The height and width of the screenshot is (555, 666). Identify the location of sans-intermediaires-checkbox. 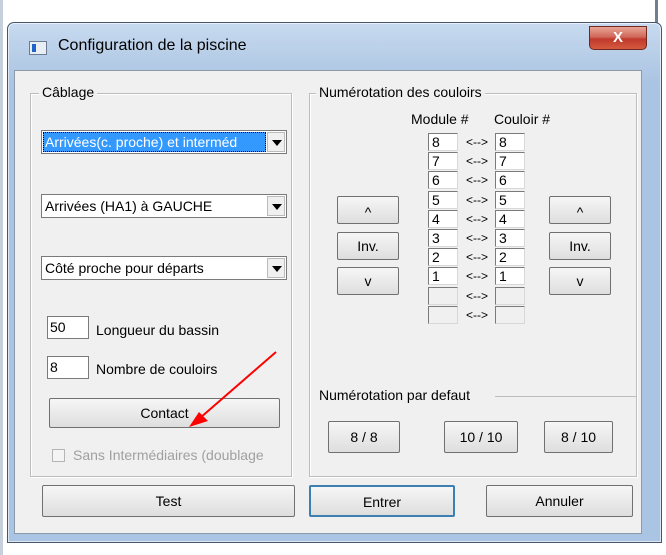
(58, 455).